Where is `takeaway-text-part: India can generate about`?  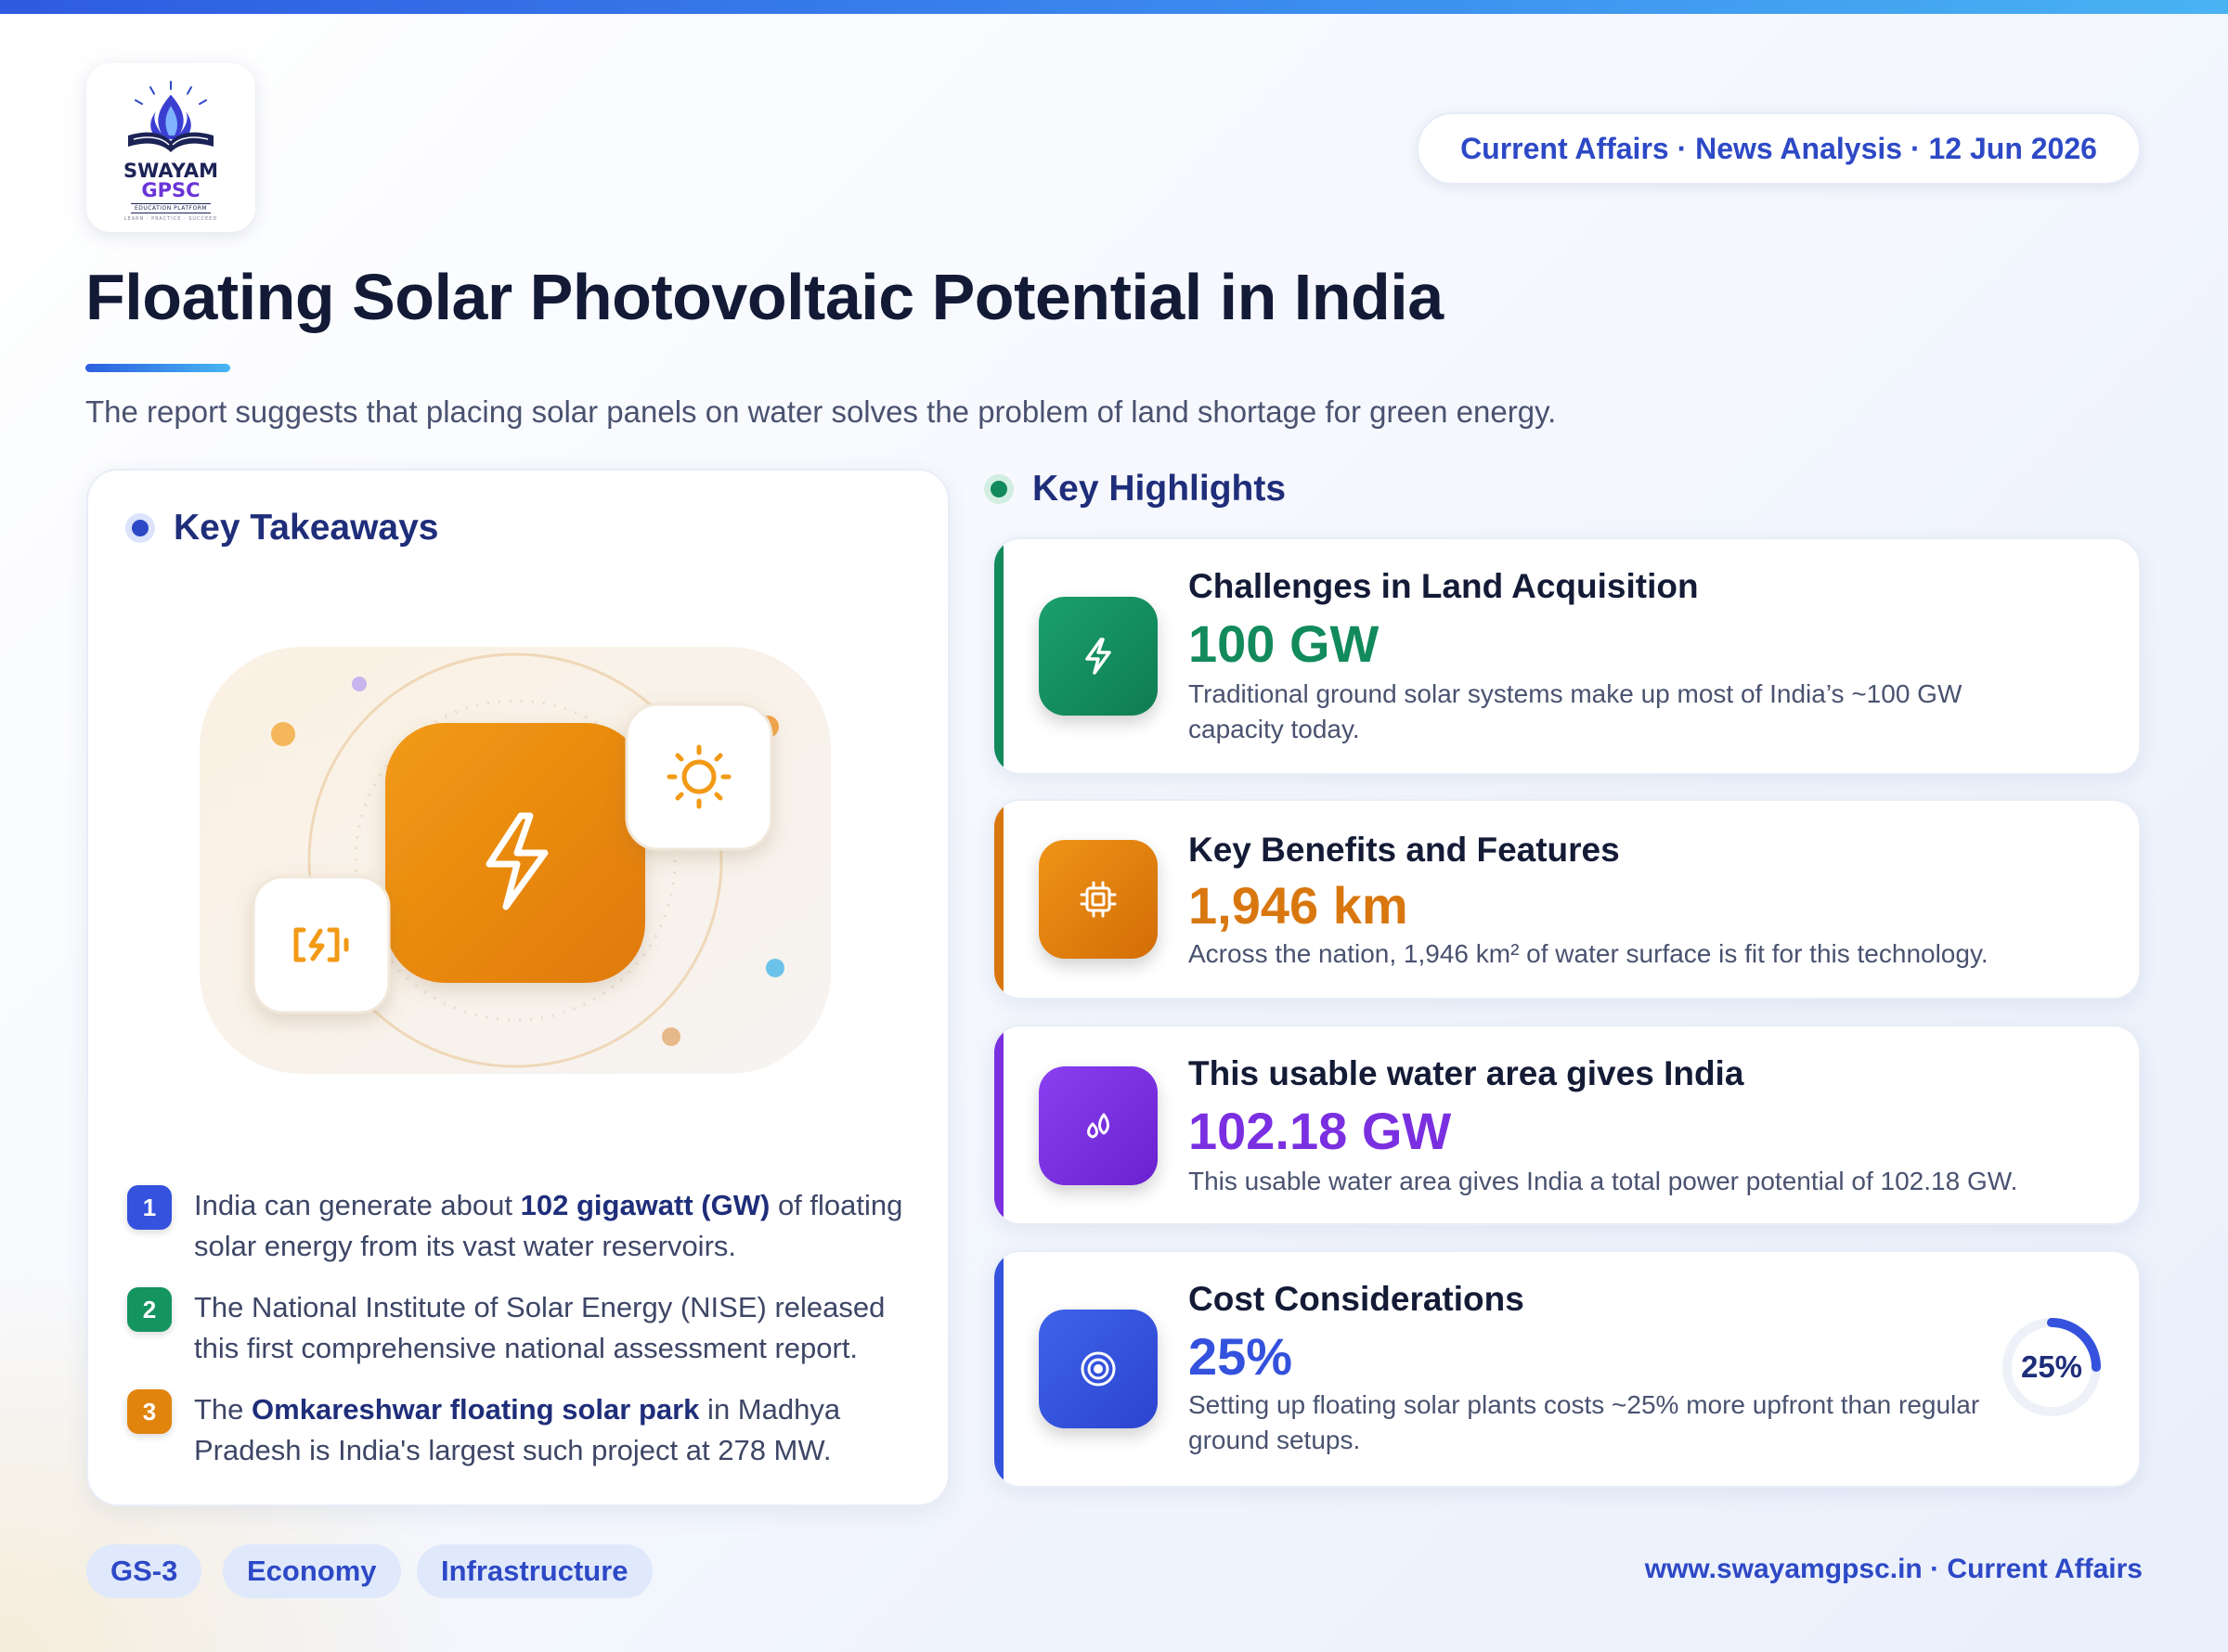
takeaway-text-part: India can generate about is located at coordinates (357, 1205).